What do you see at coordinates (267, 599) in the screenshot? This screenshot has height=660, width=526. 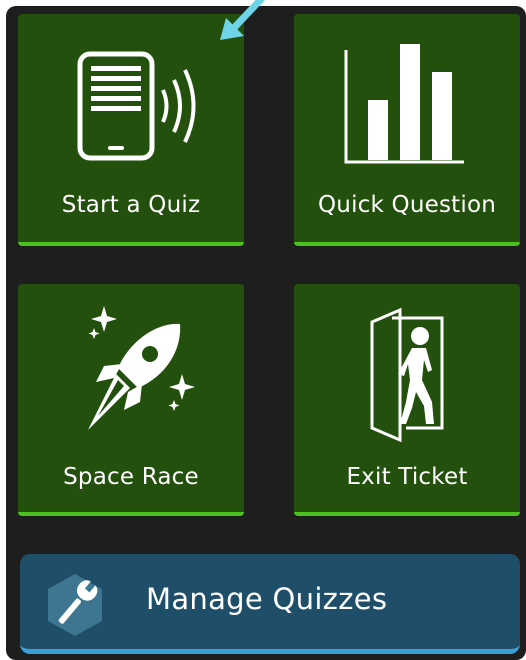 I see `manage-quizzes-label: Manage Quizzes` at bounding box center [267, 599].